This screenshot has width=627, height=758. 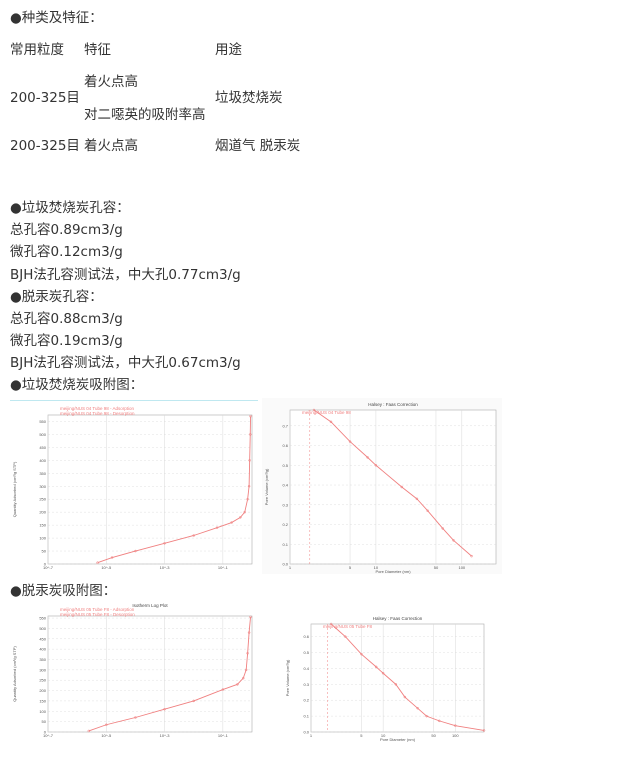 What do you see at coordinates (125, 363) in the screenshot?
I see `section2-line: BJH法孔容测试法，中大孔0.67cm3/g` at bounding box center [125, 363].